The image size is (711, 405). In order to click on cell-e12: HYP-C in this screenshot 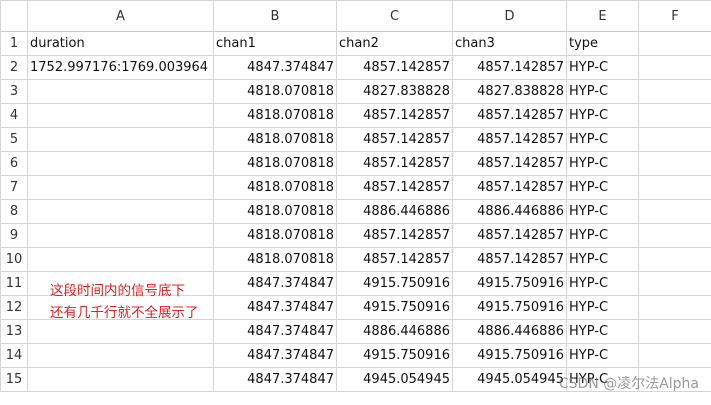, I will do `click(602, 307)`.